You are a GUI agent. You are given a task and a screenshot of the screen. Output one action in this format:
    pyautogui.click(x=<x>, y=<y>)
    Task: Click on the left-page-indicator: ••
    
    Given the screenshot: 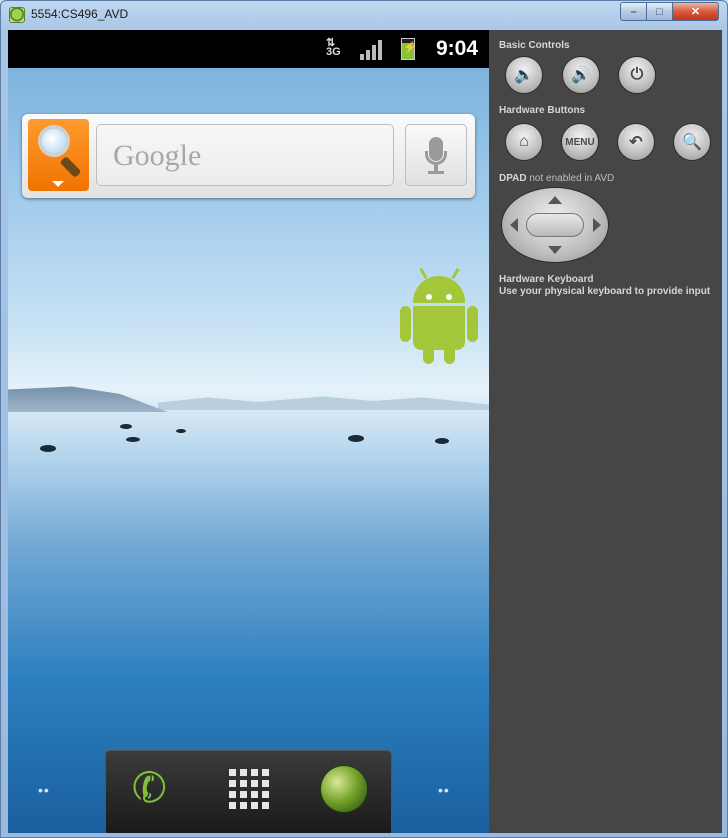 What is the action you would take?
    pyautogui.click(x=44, y=790)
    